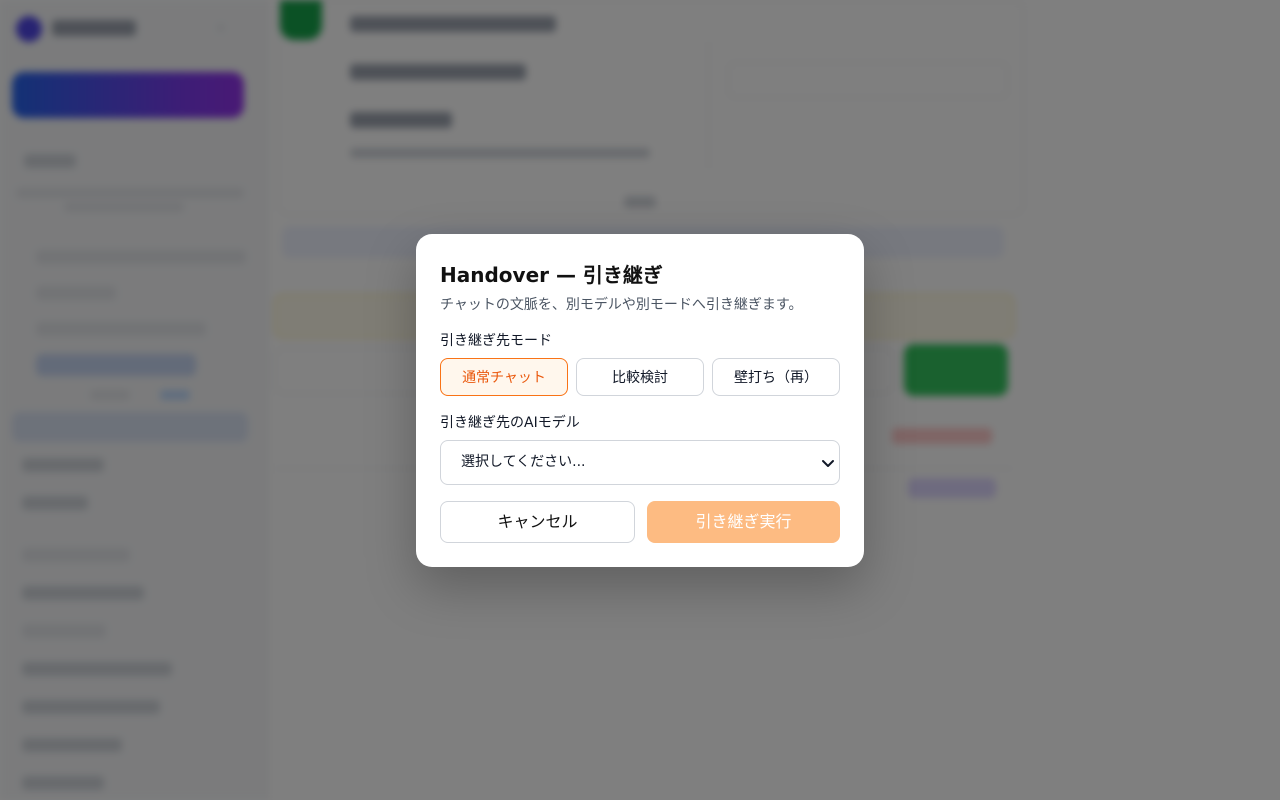 This screenshot has height=800, width=1280. What do you see at coordinates (828, 463) in the screenshot?
I see `chevron-down-icon` at bounding box center [828, 463].